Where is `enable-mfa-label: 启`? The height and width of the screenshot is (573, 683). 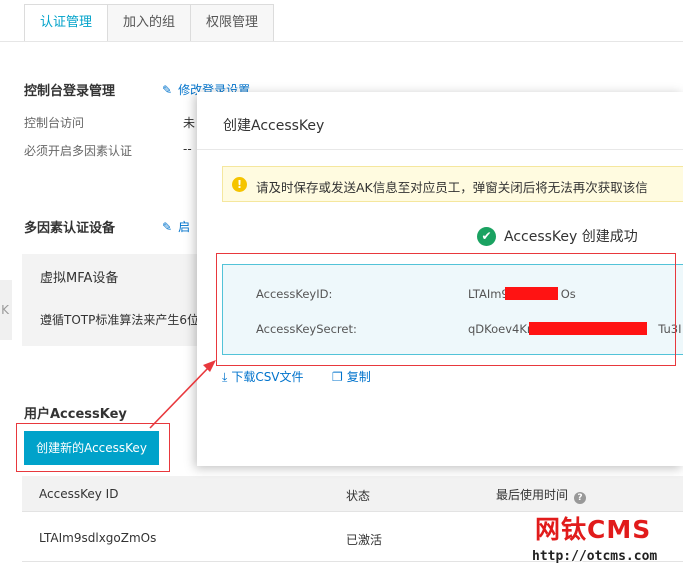 enable-mfa-label: 启 is located at coordinates (184, 227).